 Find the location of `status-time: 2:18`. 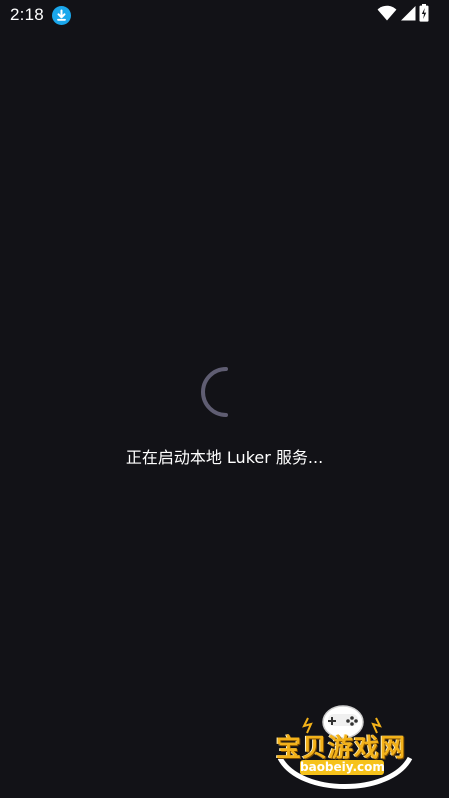

status-time: 2:18 is located at coordinates (27, 14).